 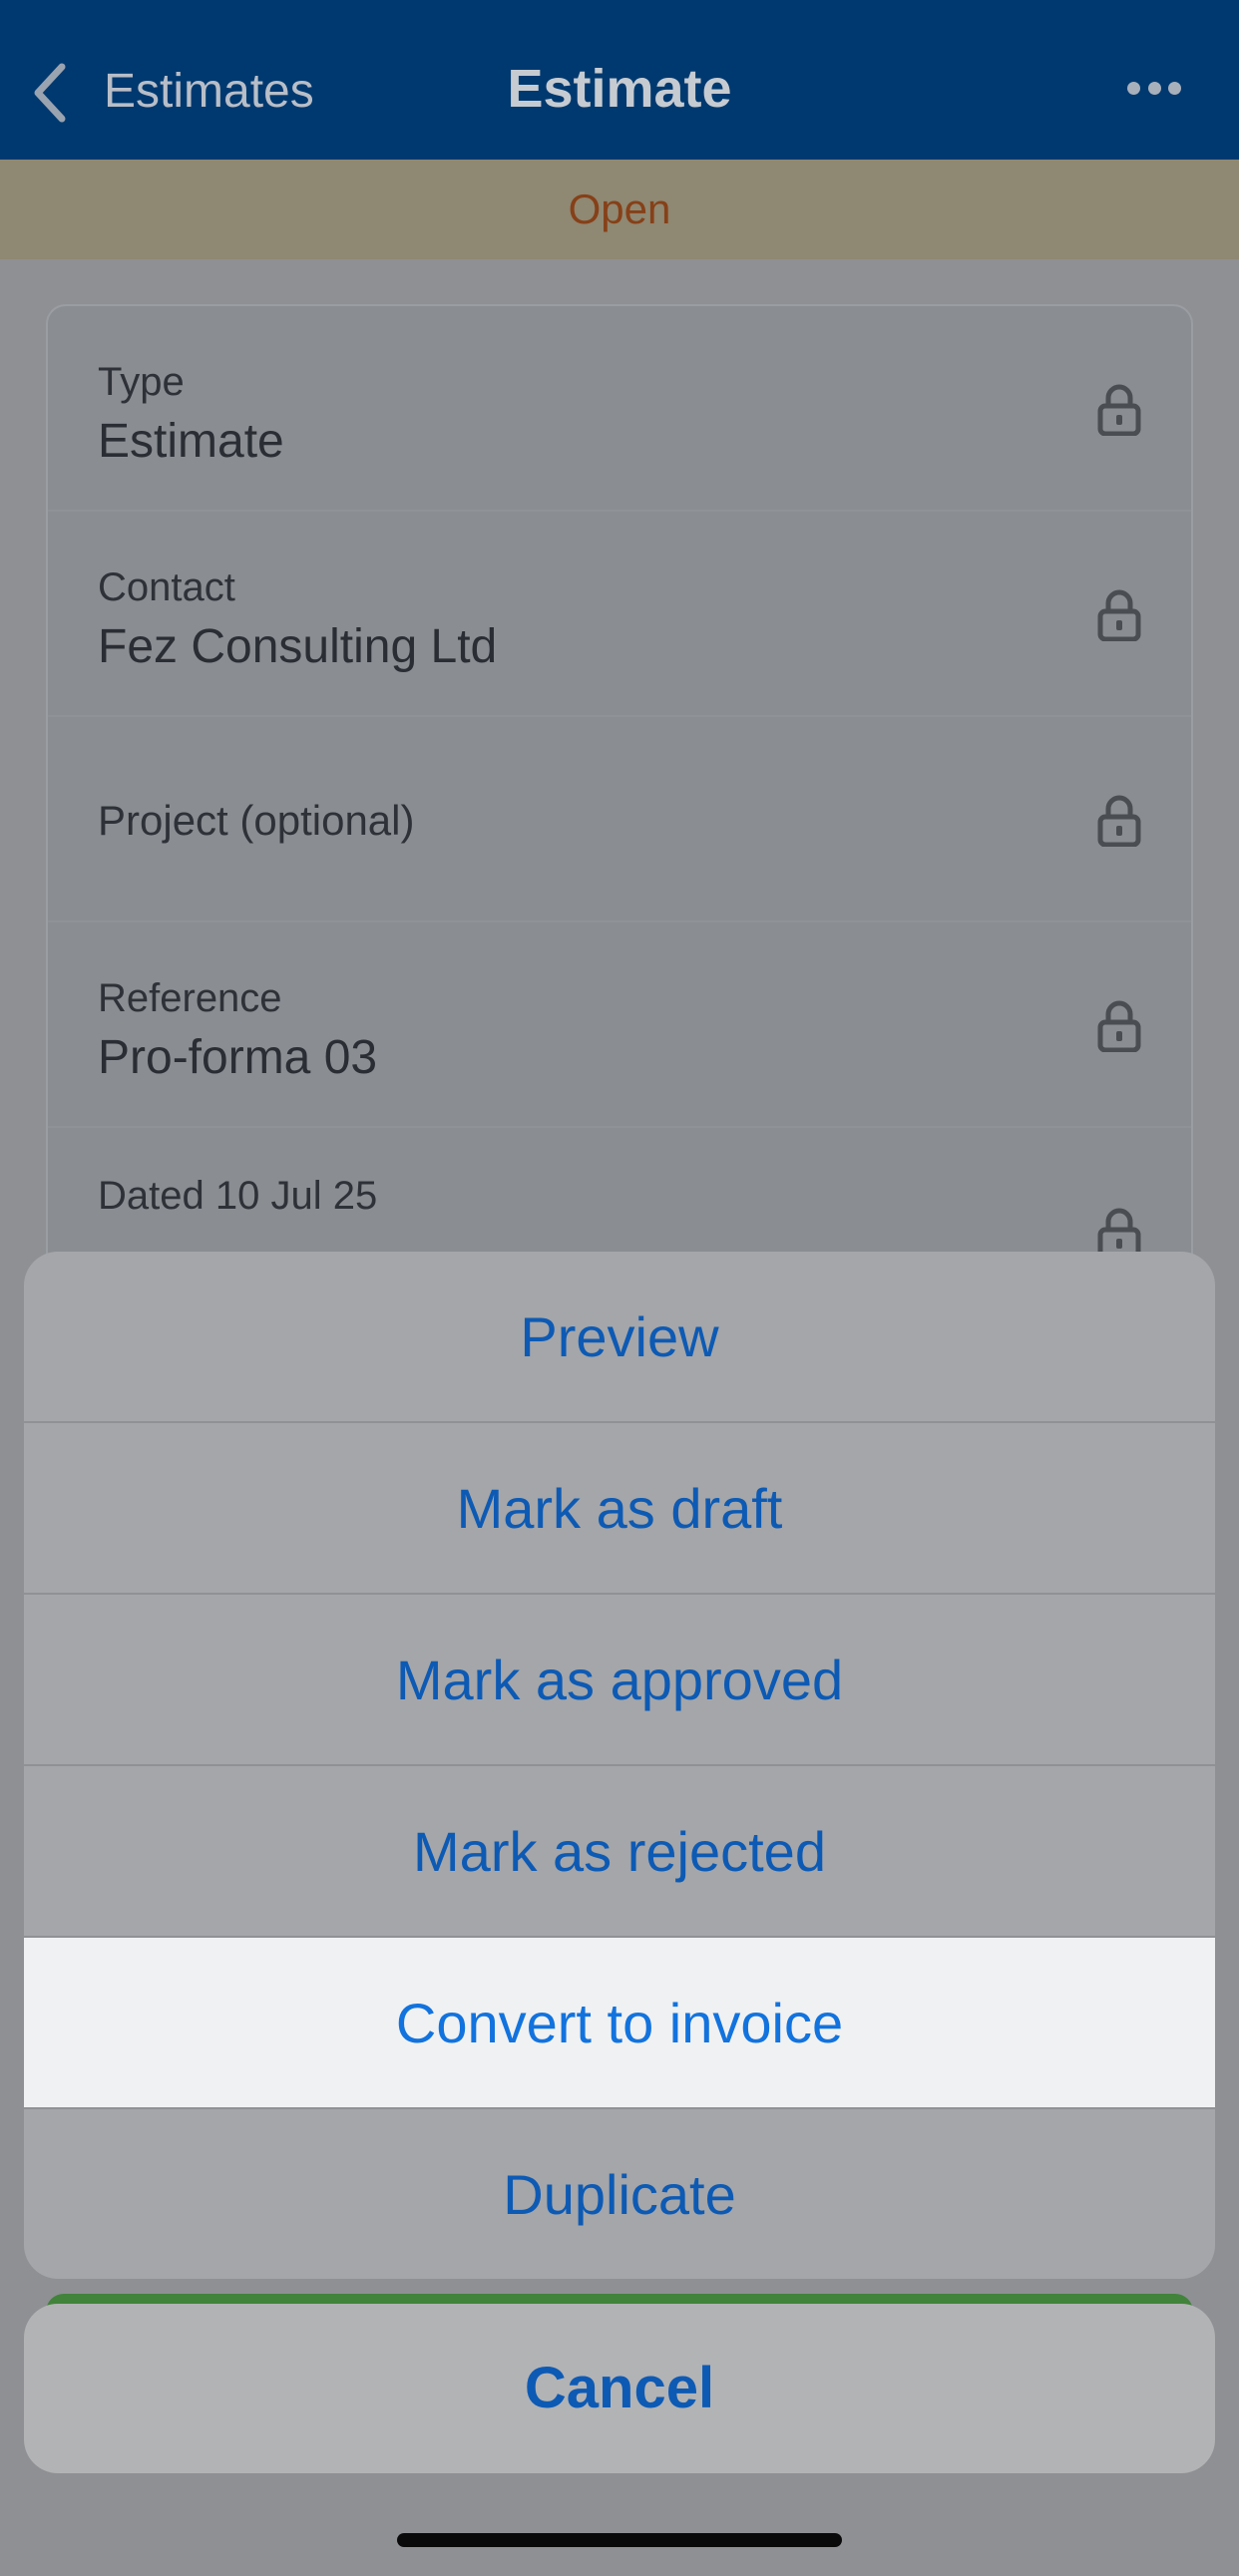 What do you see at coordinates (619, 2024) in the screenshot?
I see `convert-to-invoice-button: Convert to invoice` at bounding box center [619, 2024].